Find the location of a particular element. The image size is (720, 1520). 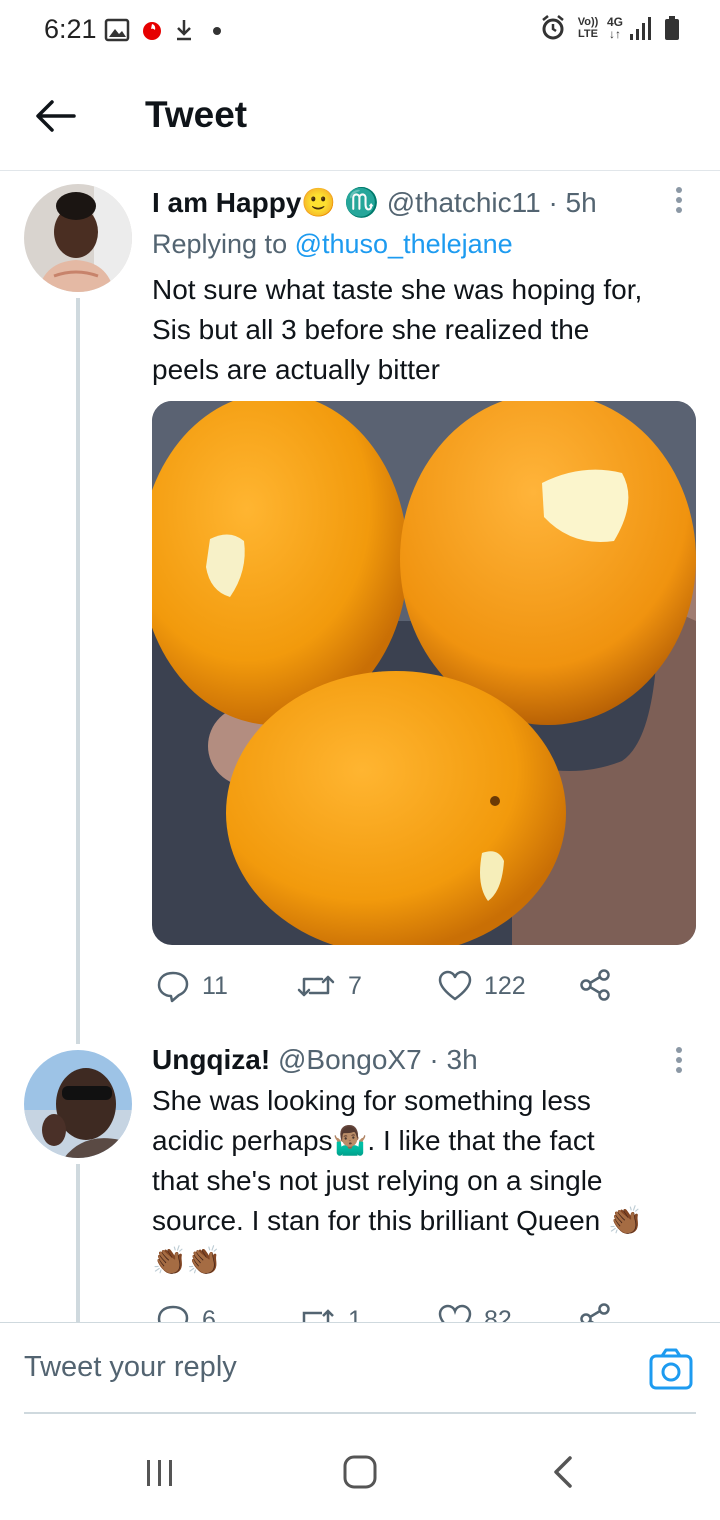

like-action: 122 is located at coordinates (482, 986).